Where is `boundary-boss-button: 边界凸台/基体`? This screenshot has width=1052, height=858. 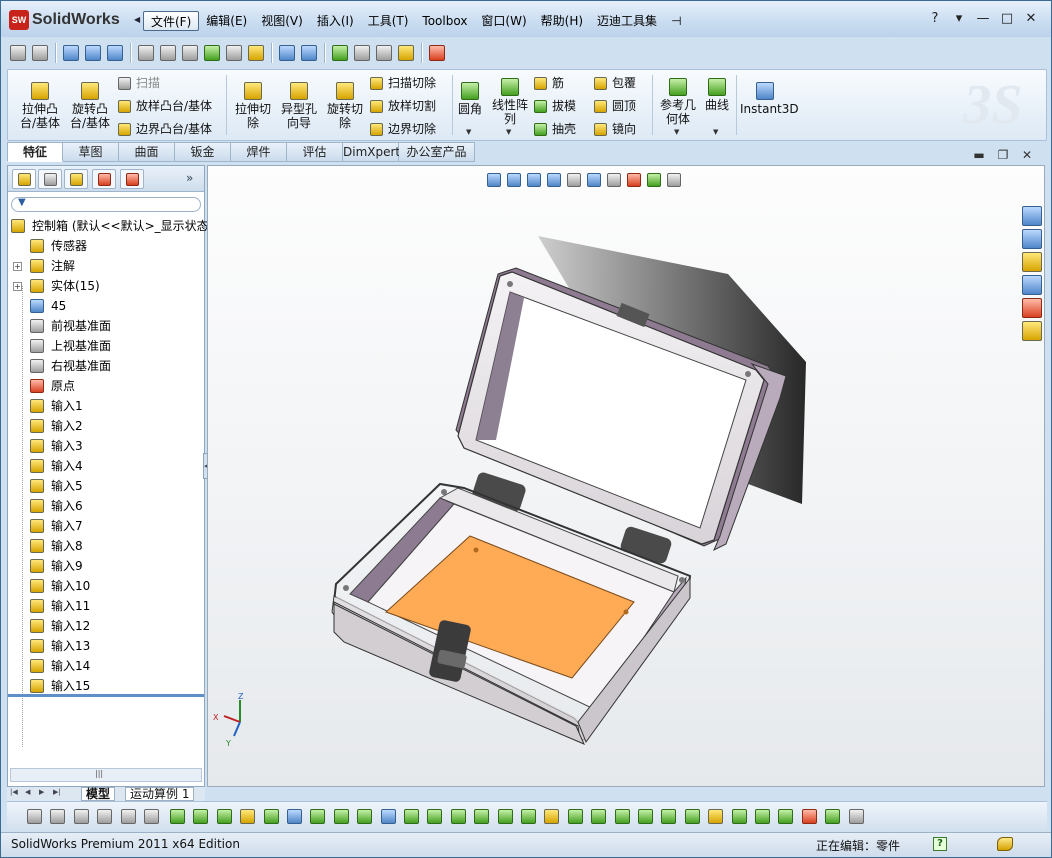 boundary-boss-button: 边界凸台/基体 is located at coordinates (165, 129).